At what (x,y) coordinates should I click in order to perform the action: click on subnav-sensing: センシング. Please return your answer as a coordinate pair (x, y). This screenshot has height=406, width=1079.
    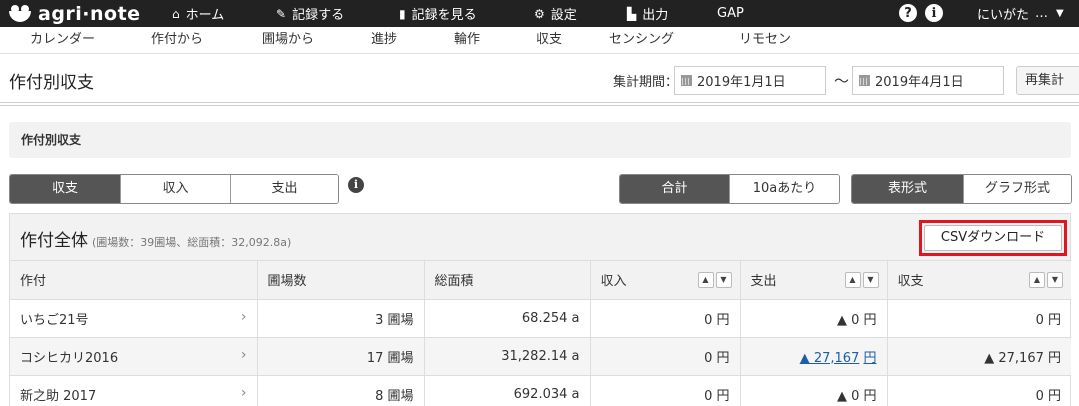
    Looking at the image, I should click on (641, 40).